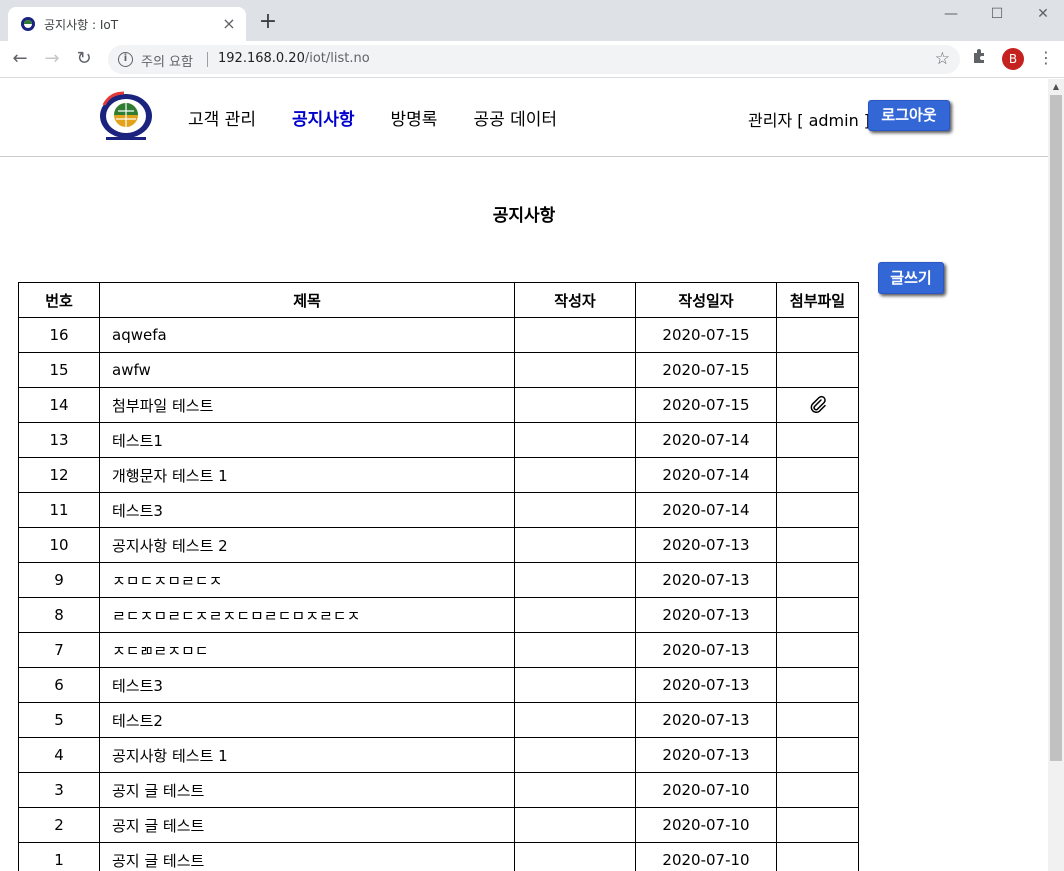 The width and height of the screenshot is (1064, 871). I want to click on row-number: 9, so click(59, 580).